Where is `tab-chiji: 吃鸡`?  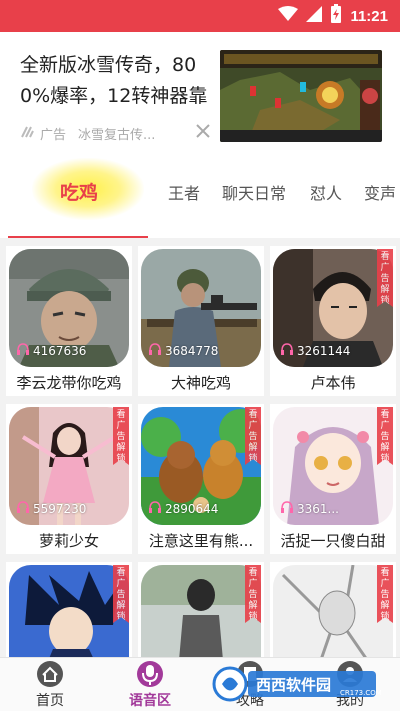 tab-chiji: 吃鸡 is located at coordinates (79, 191).